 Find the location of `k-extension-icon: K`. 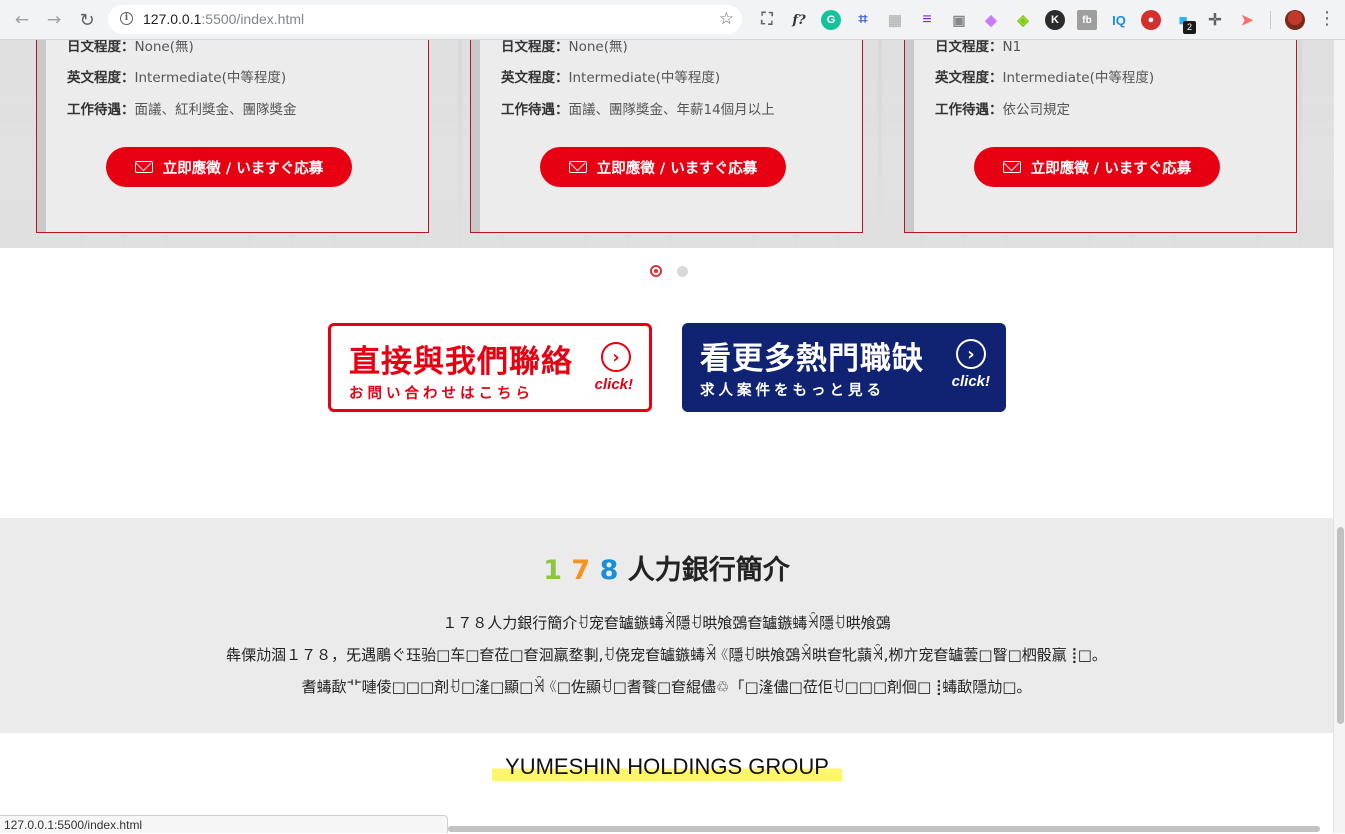

k-extension-icon: K is located at coordinates (1055, 20).